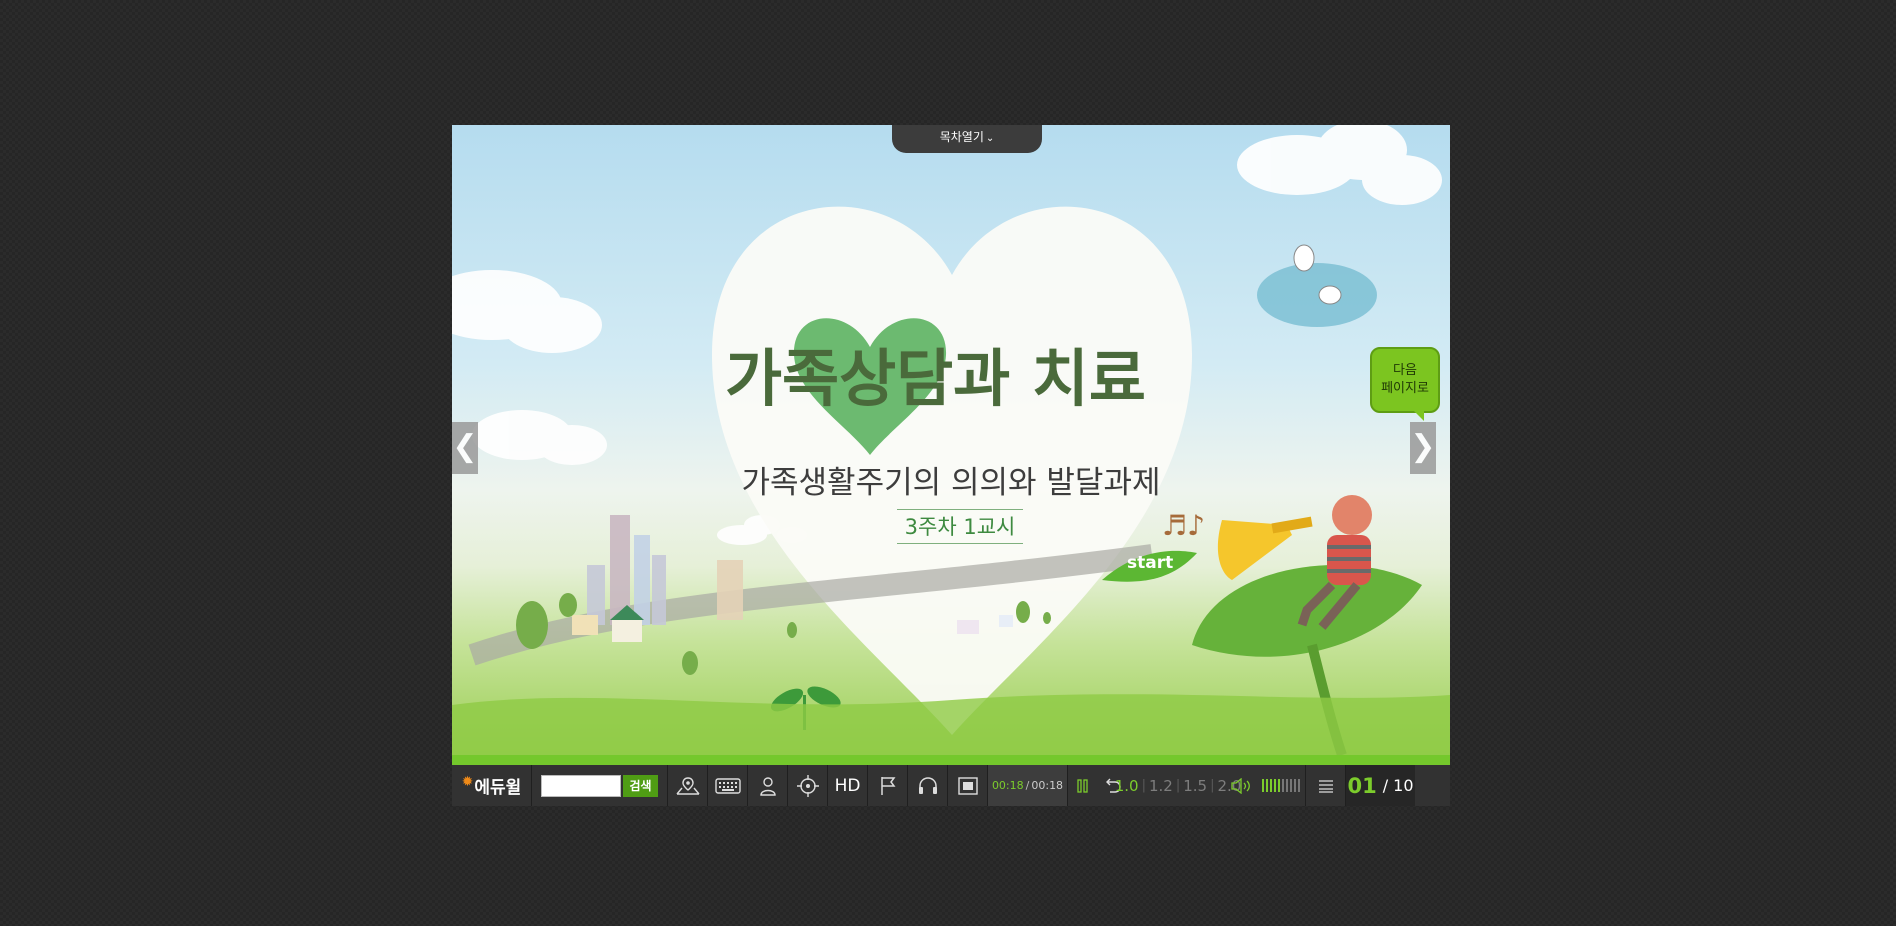 The height and width of the screenshot is (926, 1896). I want to click on pause-button, so click(1083, 785).